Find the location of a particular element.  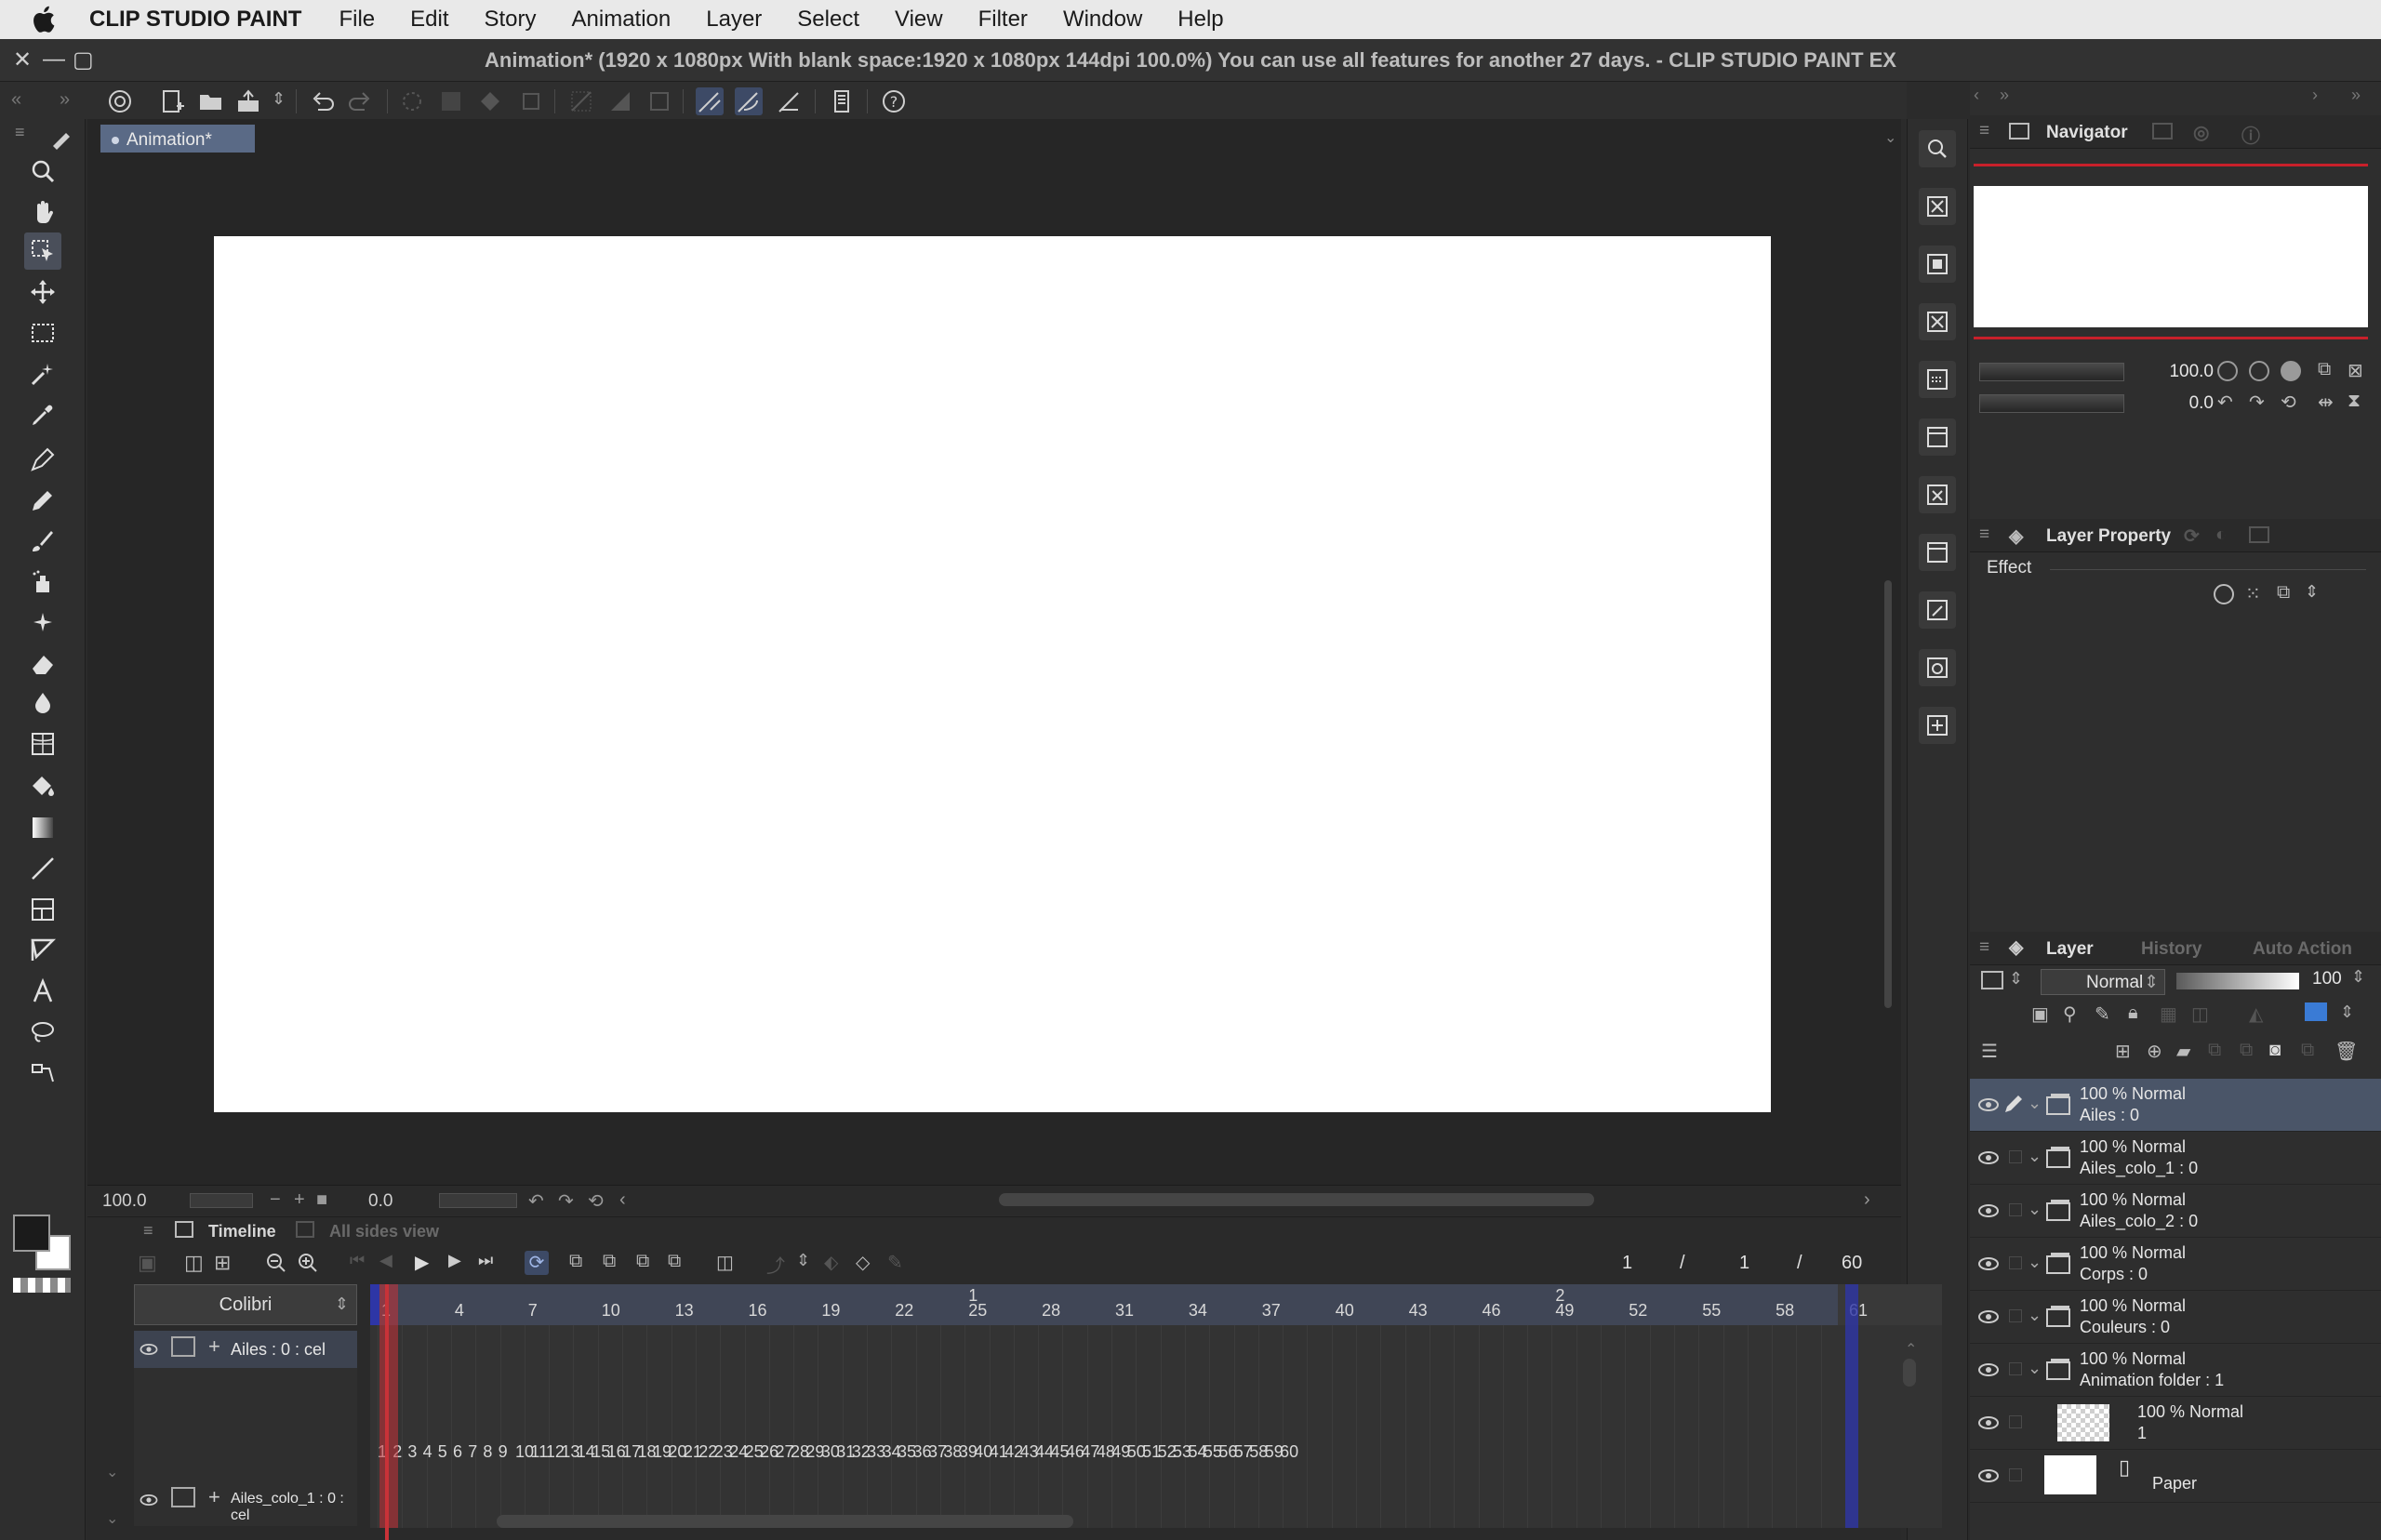

panel-double-chevron-icon: » is located at coordinates (2356, 95).